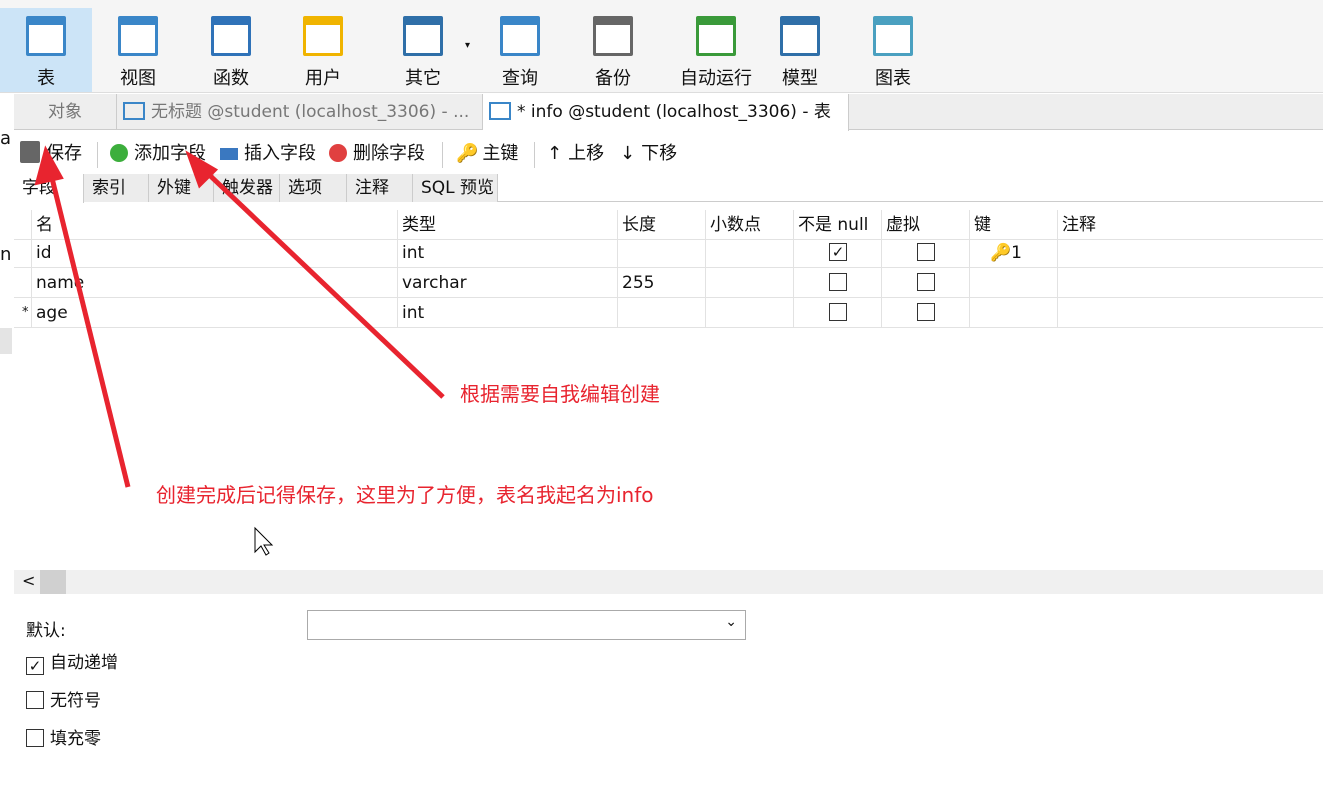 Image resolution: width=1323 pixels, height=810 pixels. Describe the element at coordinates (264, 541) in the screenshot. I see `mouse-cursor-icon` at that location.